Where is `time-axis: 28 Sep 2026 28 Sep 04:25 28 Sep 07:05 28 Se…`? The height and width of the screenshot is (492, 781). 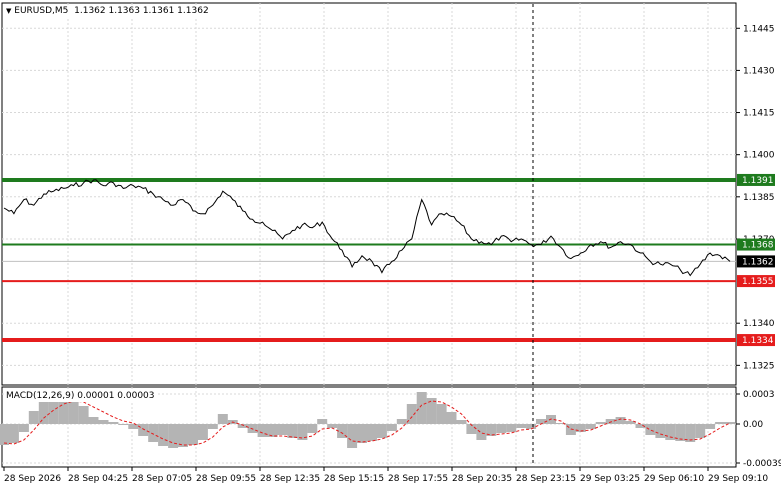 time-axis: 28 Sep 2026 28 Sep 04:25 28 Sep 07:05 28 Se… is located at coordinates (385, 475).